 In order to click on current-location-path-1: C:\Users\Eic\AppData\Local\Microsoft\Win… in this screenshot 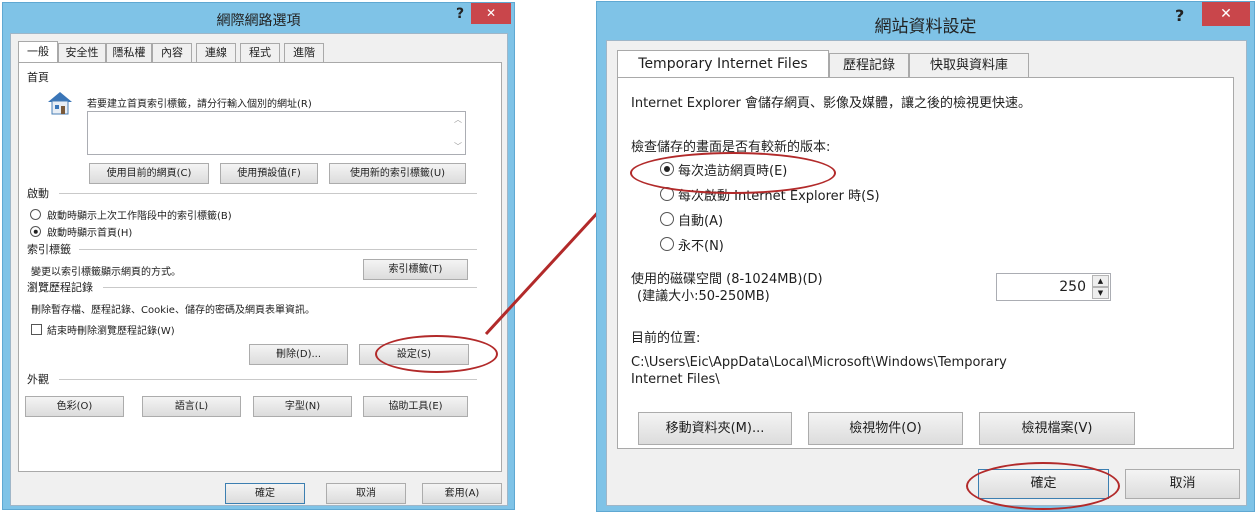, I will do `click(819, 362)`.